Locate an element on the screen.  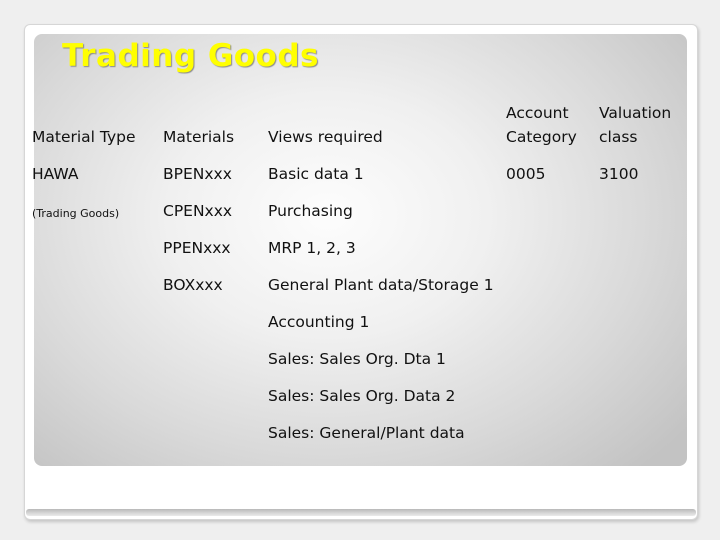
header-material-type: Material Type is located at coordinates (84, 137).